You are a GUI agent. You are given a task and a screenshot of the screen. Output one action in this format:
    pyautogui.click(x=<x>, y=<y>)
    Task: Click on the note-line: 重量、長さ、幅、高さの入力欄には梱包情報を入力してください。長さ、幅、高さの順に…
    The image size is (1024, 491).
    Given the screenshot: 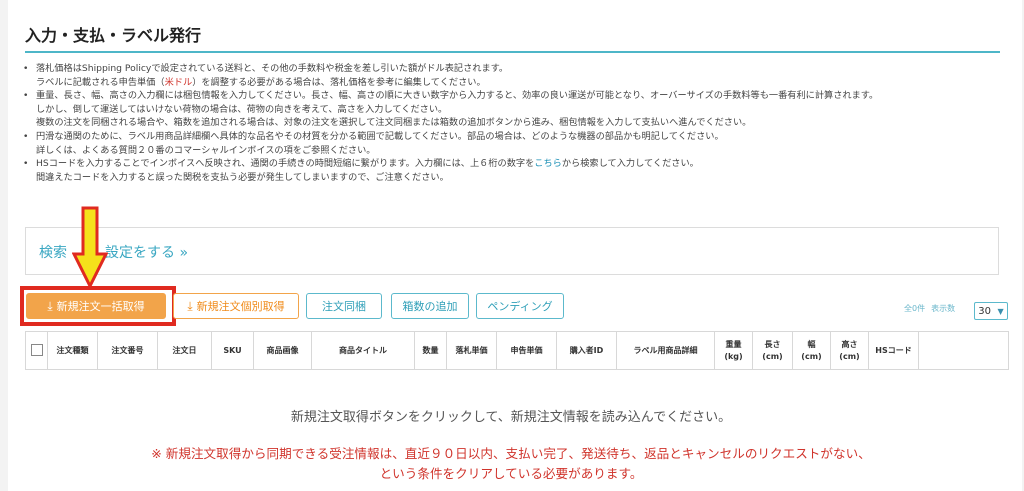 What is the action you would take?
    pyautogui.click(x=457, y=96)
    